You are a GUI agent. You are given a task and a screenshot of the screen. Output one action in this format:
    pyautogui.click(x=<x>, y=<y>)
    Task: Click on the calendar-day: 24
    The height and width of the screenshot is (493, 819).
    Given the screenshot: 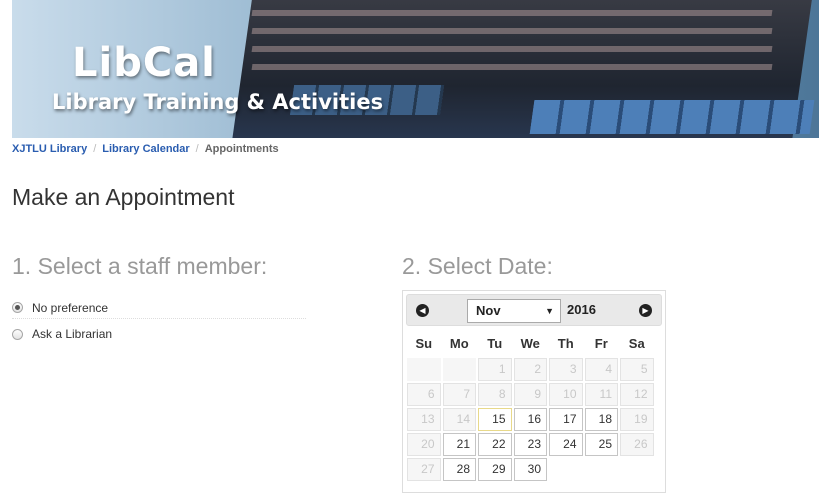 What is the action you would take?
    pyautogui.click(x=566, y=444)
    